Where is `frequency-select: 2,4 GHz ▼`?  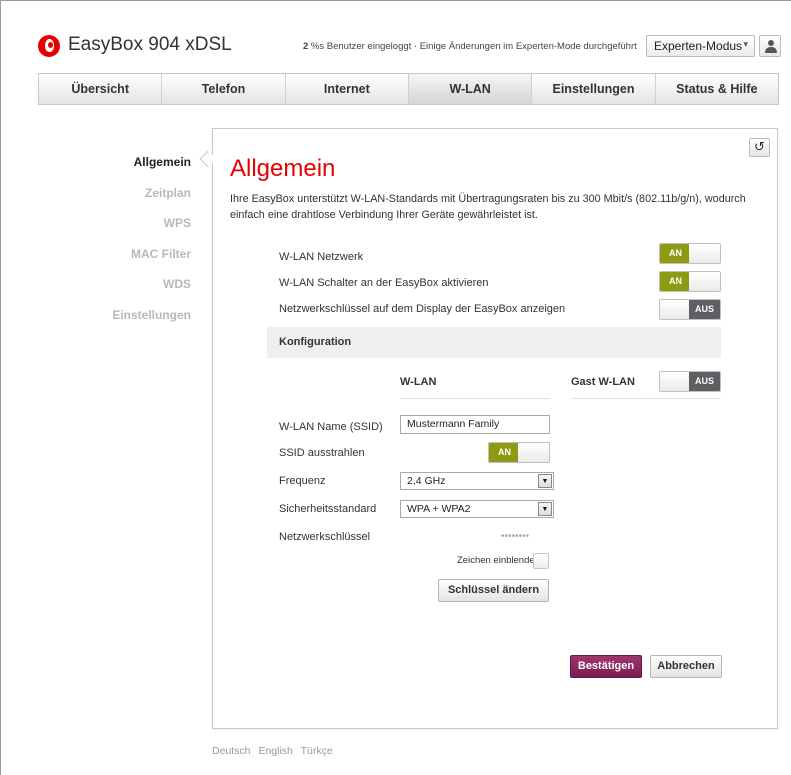 frequency-select: 2,4 GHz ▼ is located at coordinates (477, 481).